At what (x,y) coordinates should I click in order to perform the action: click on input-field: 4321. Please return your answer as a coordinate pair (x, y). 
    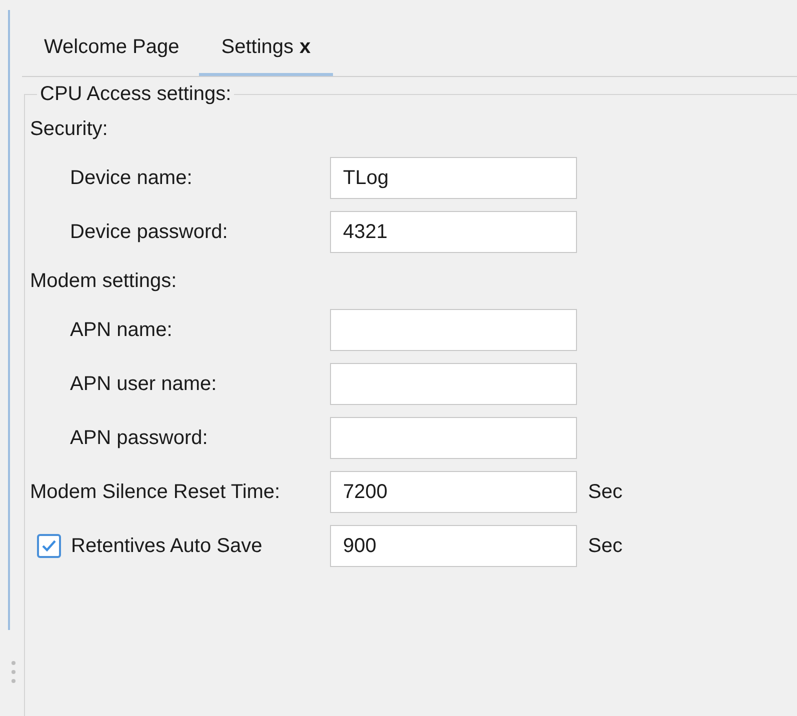
    Looking at the image, I should click on (453, 232).